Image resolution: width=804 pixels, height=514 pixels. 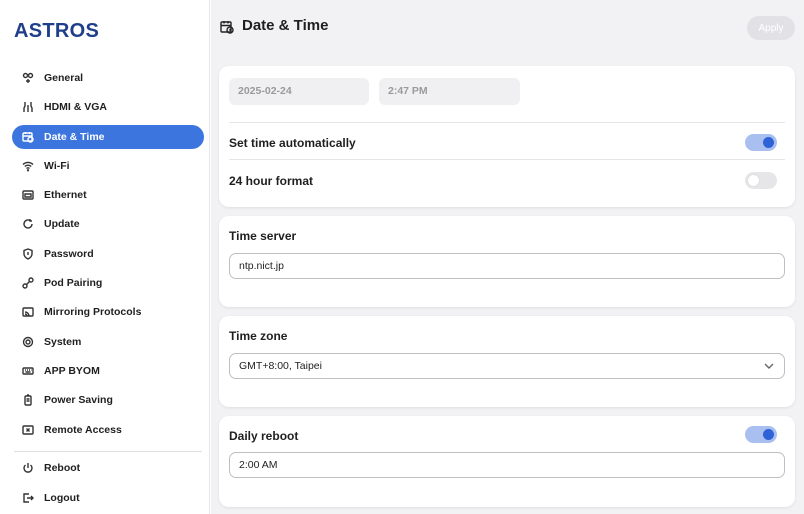 I want to click on shield-icon, so click(x=28, y=254).